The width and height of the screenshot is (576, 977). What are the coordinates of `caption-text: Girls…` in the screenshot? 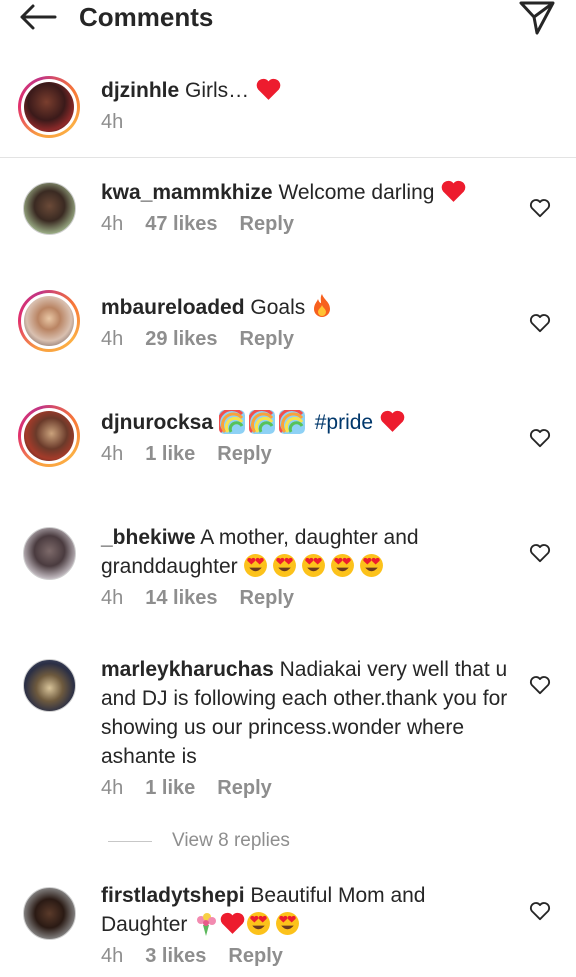 It's located at (217, 90).